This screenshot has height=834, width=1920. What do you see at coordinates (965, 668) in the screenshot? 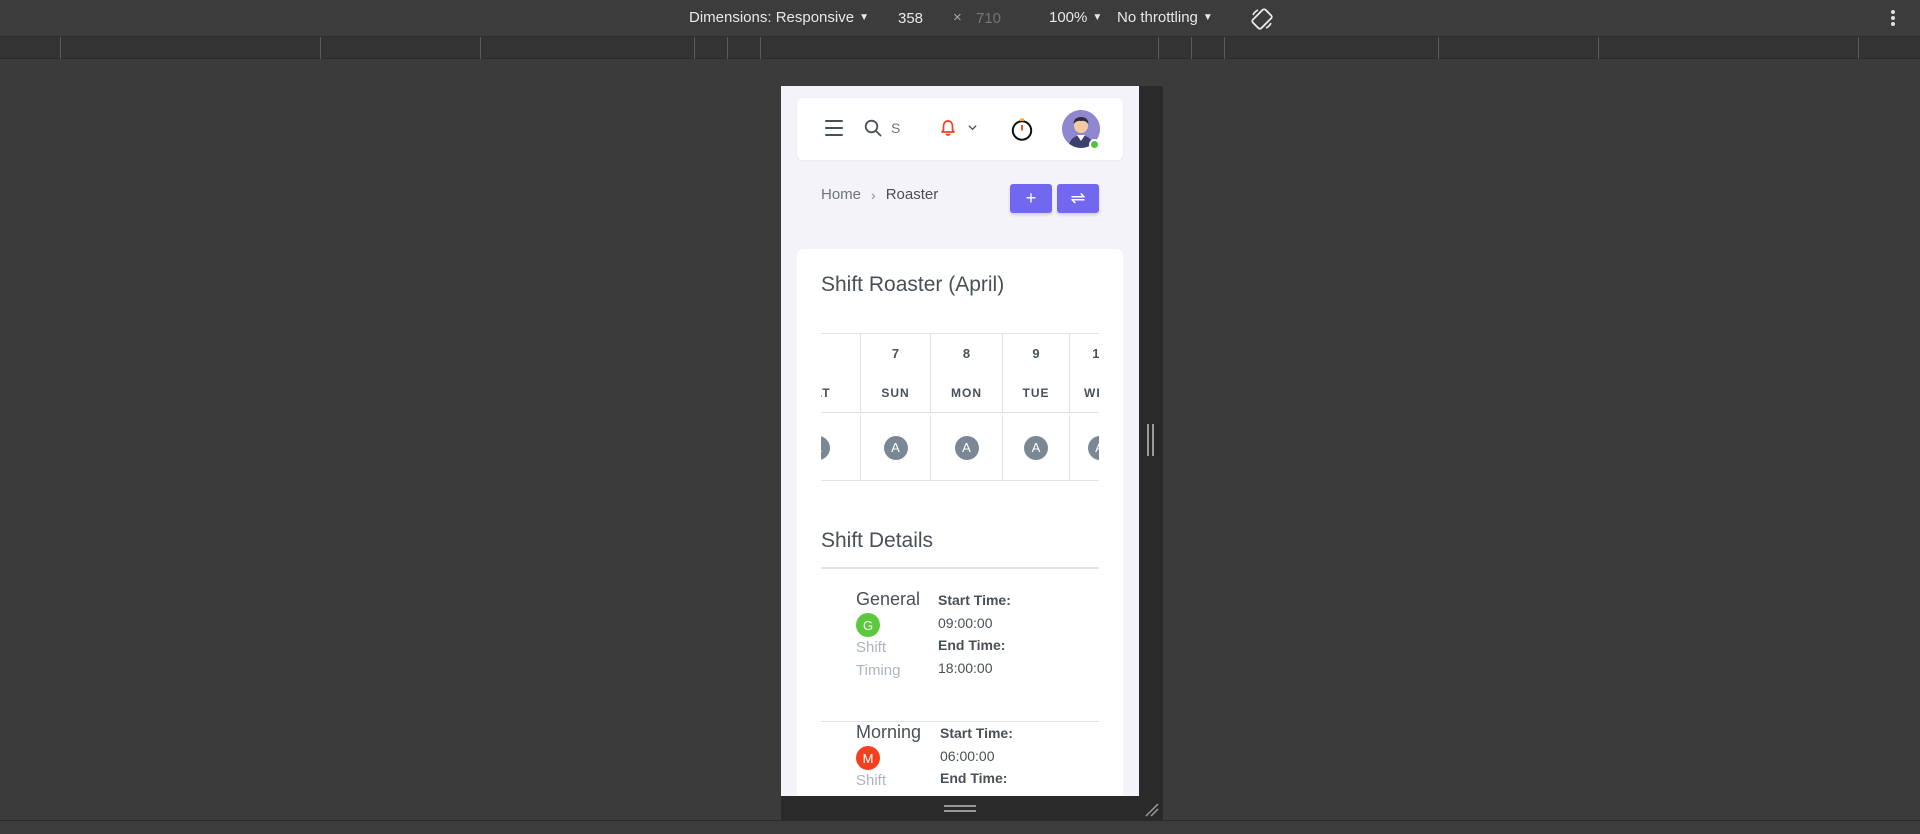
I see `end-time-value: 18:00:00` at bounding box center [965, 668].